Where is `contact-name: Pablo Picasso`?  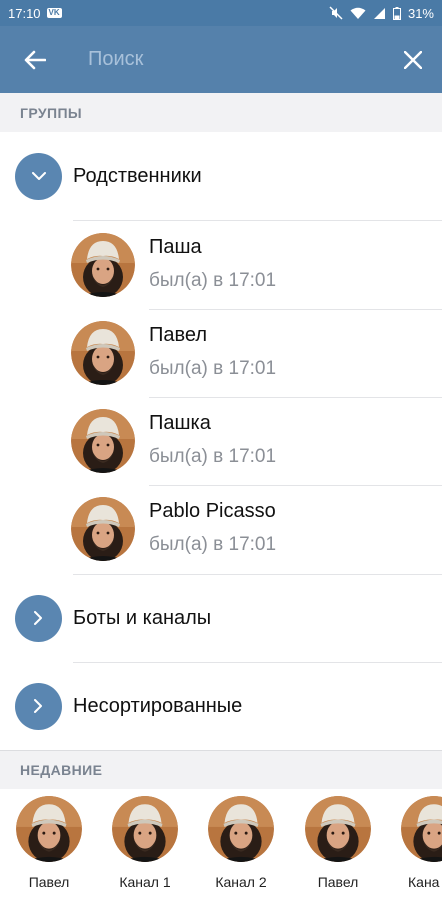
contact-name: Pablo Picasso is located at coordinates (212, 511).